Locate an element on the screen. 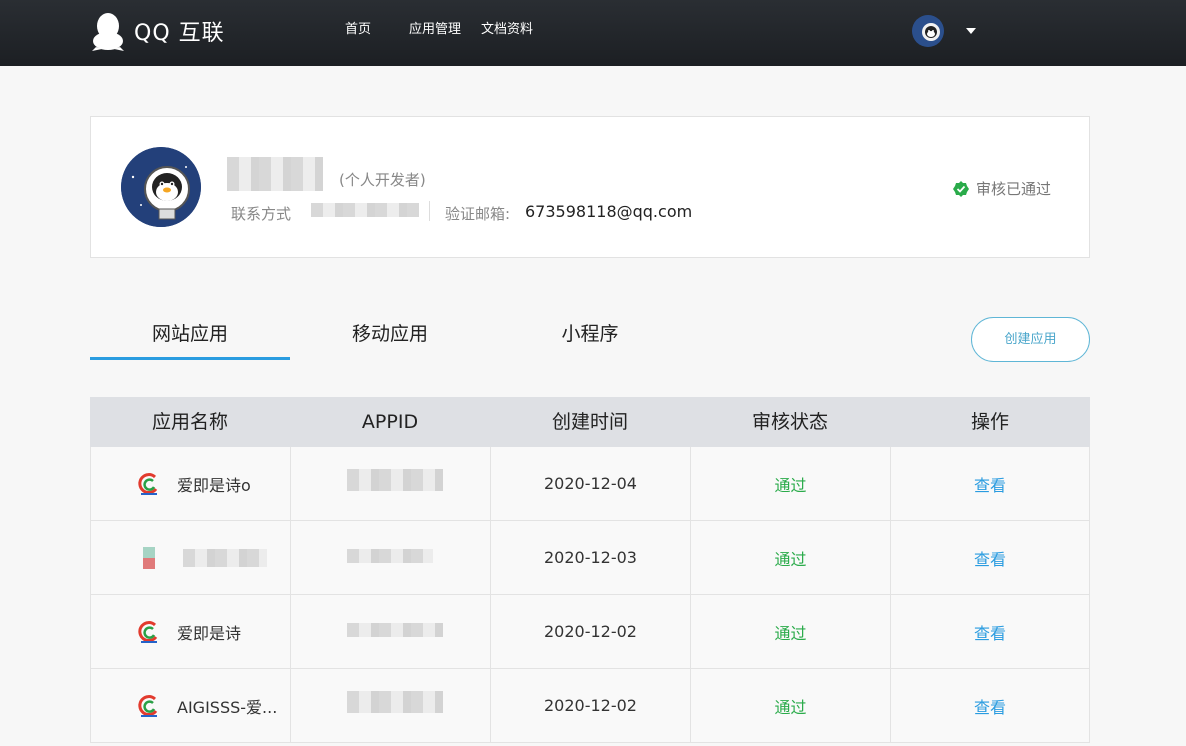 The width and height of the screenshot is (1186, 746). developer-avatar is located at coordinates (161, 187).